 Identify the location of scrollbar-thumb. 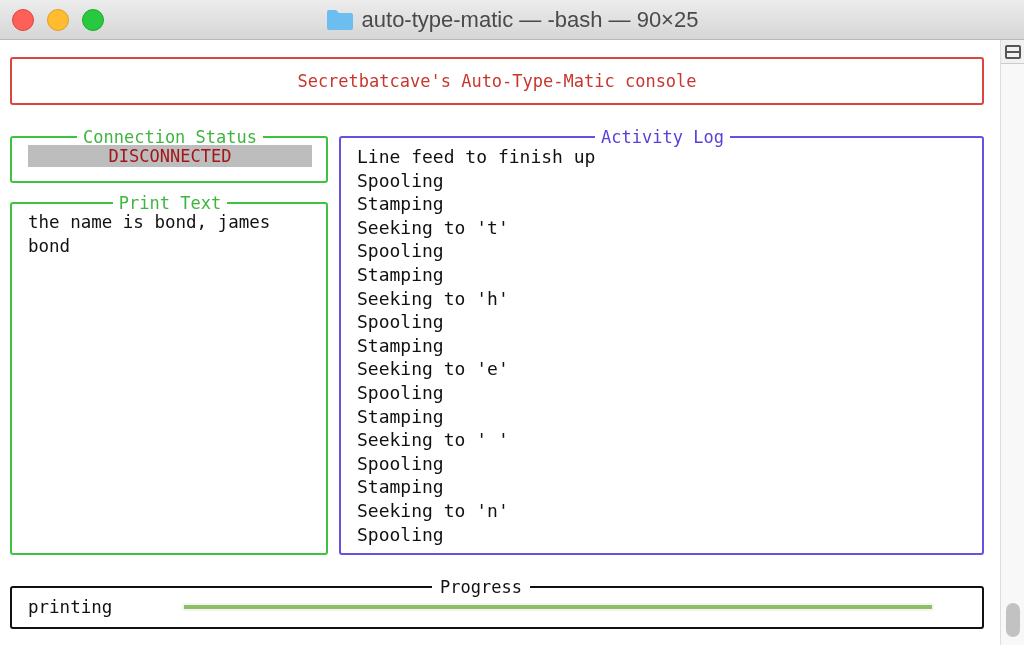
(1012, 620).